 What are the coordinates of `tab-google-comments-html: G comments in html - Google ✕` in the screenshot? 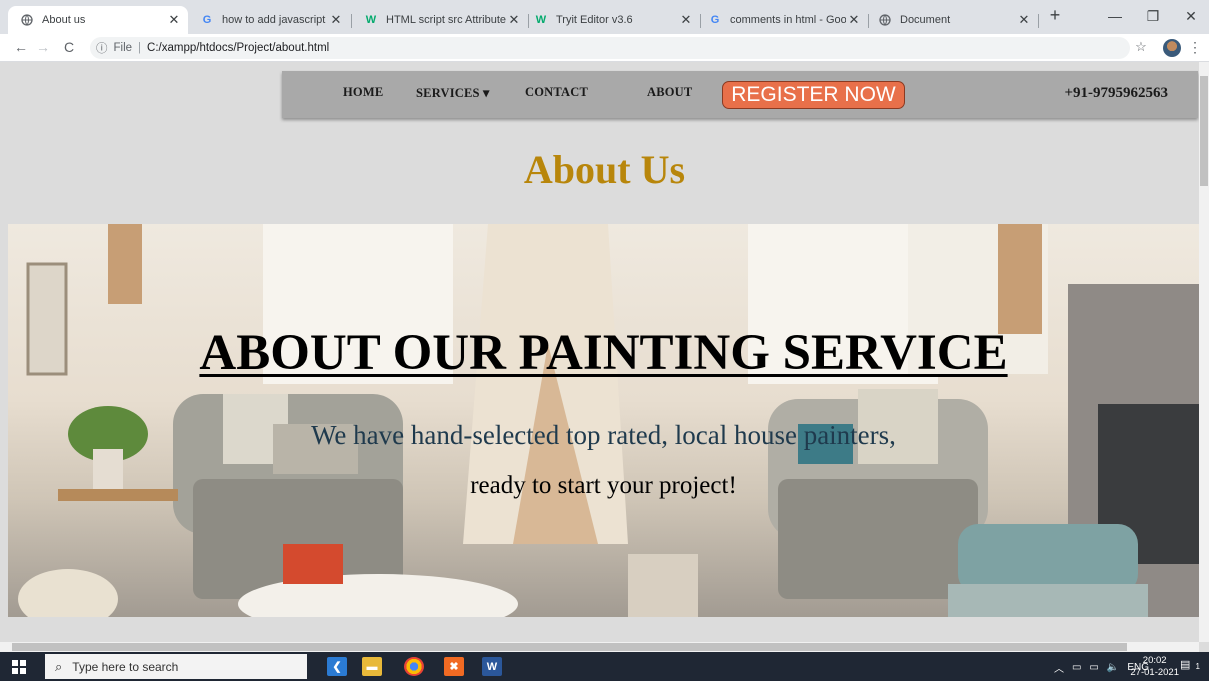 It's located at (782, 20).